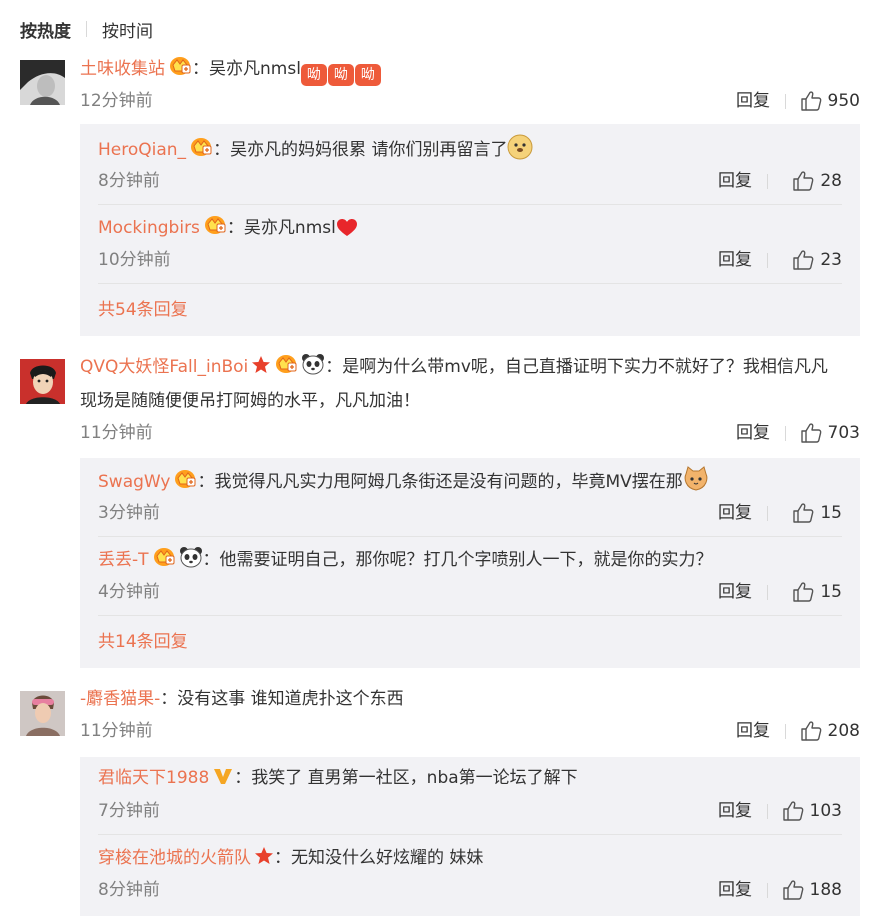  What do you see at coordinates (164, 367) in the screenshot?
I see `username-link: QVQ大妖怪Fall_inBoi` at bounding box center [164, 367].